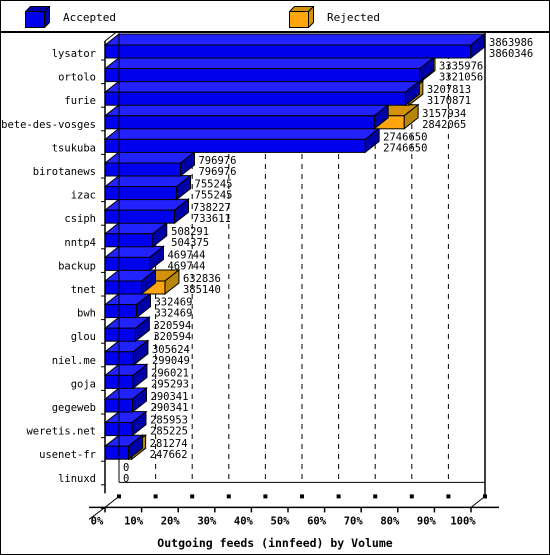  What do you see at coordinates (64, 172) in the screenshot?
I see `category-label: birotanews` at bounding box center [64, 172].